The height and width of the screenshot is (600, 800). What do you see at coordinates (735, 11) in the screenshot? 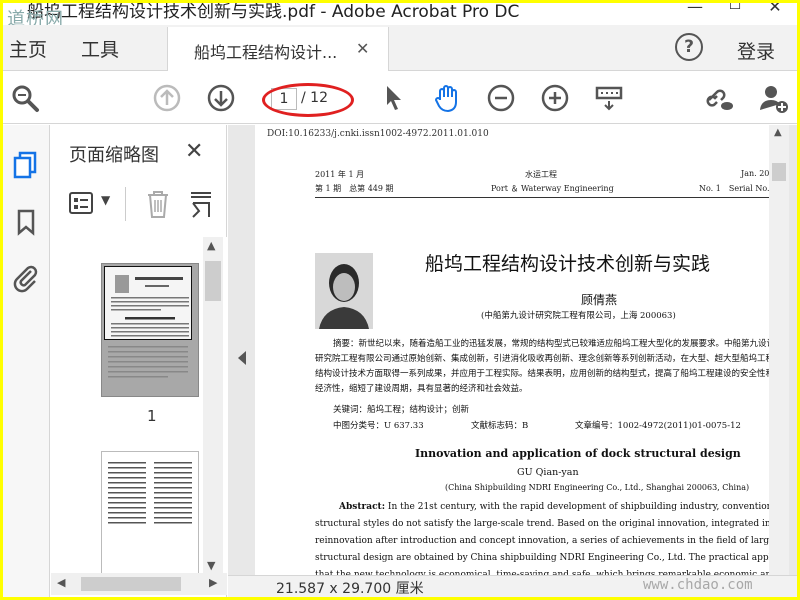
I see `maximize-button: ☐` at bounding box center [735, 11].